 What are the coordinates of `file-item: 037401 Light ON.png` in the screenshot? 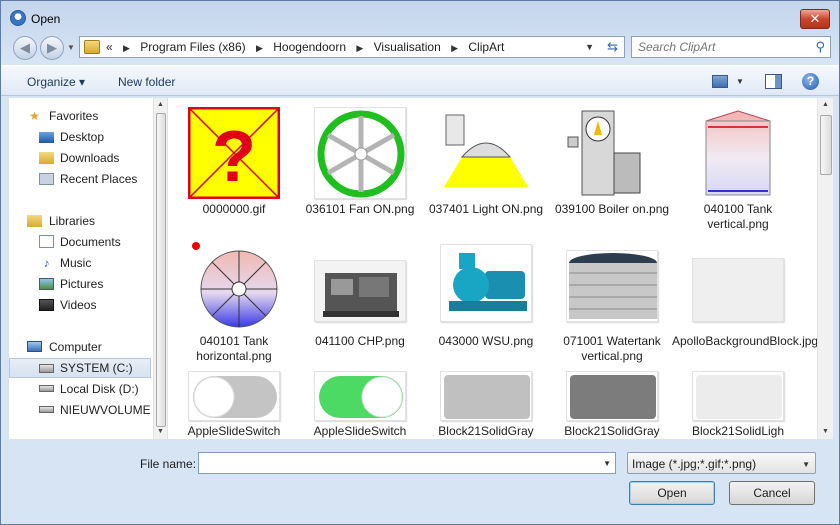 It's located at (481, 164).